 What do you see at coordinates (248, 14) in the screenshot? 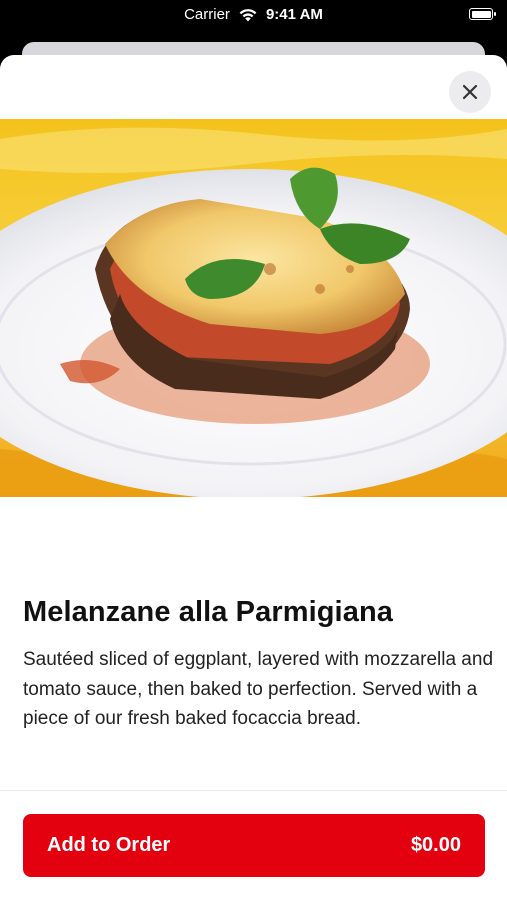
I see `wifi-icon` at bounding box center [248, 14].